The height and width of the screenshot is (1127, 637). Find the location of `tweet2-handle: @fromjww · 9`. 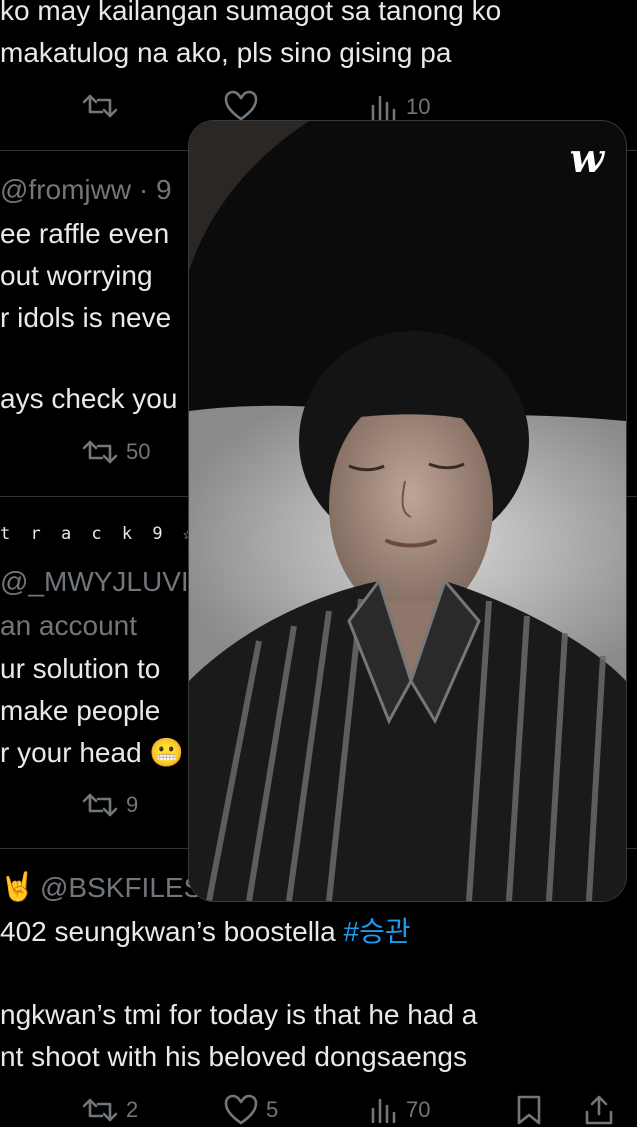

tweet2-handle: @fromjww · 9 is located at coordinates (86, 190).